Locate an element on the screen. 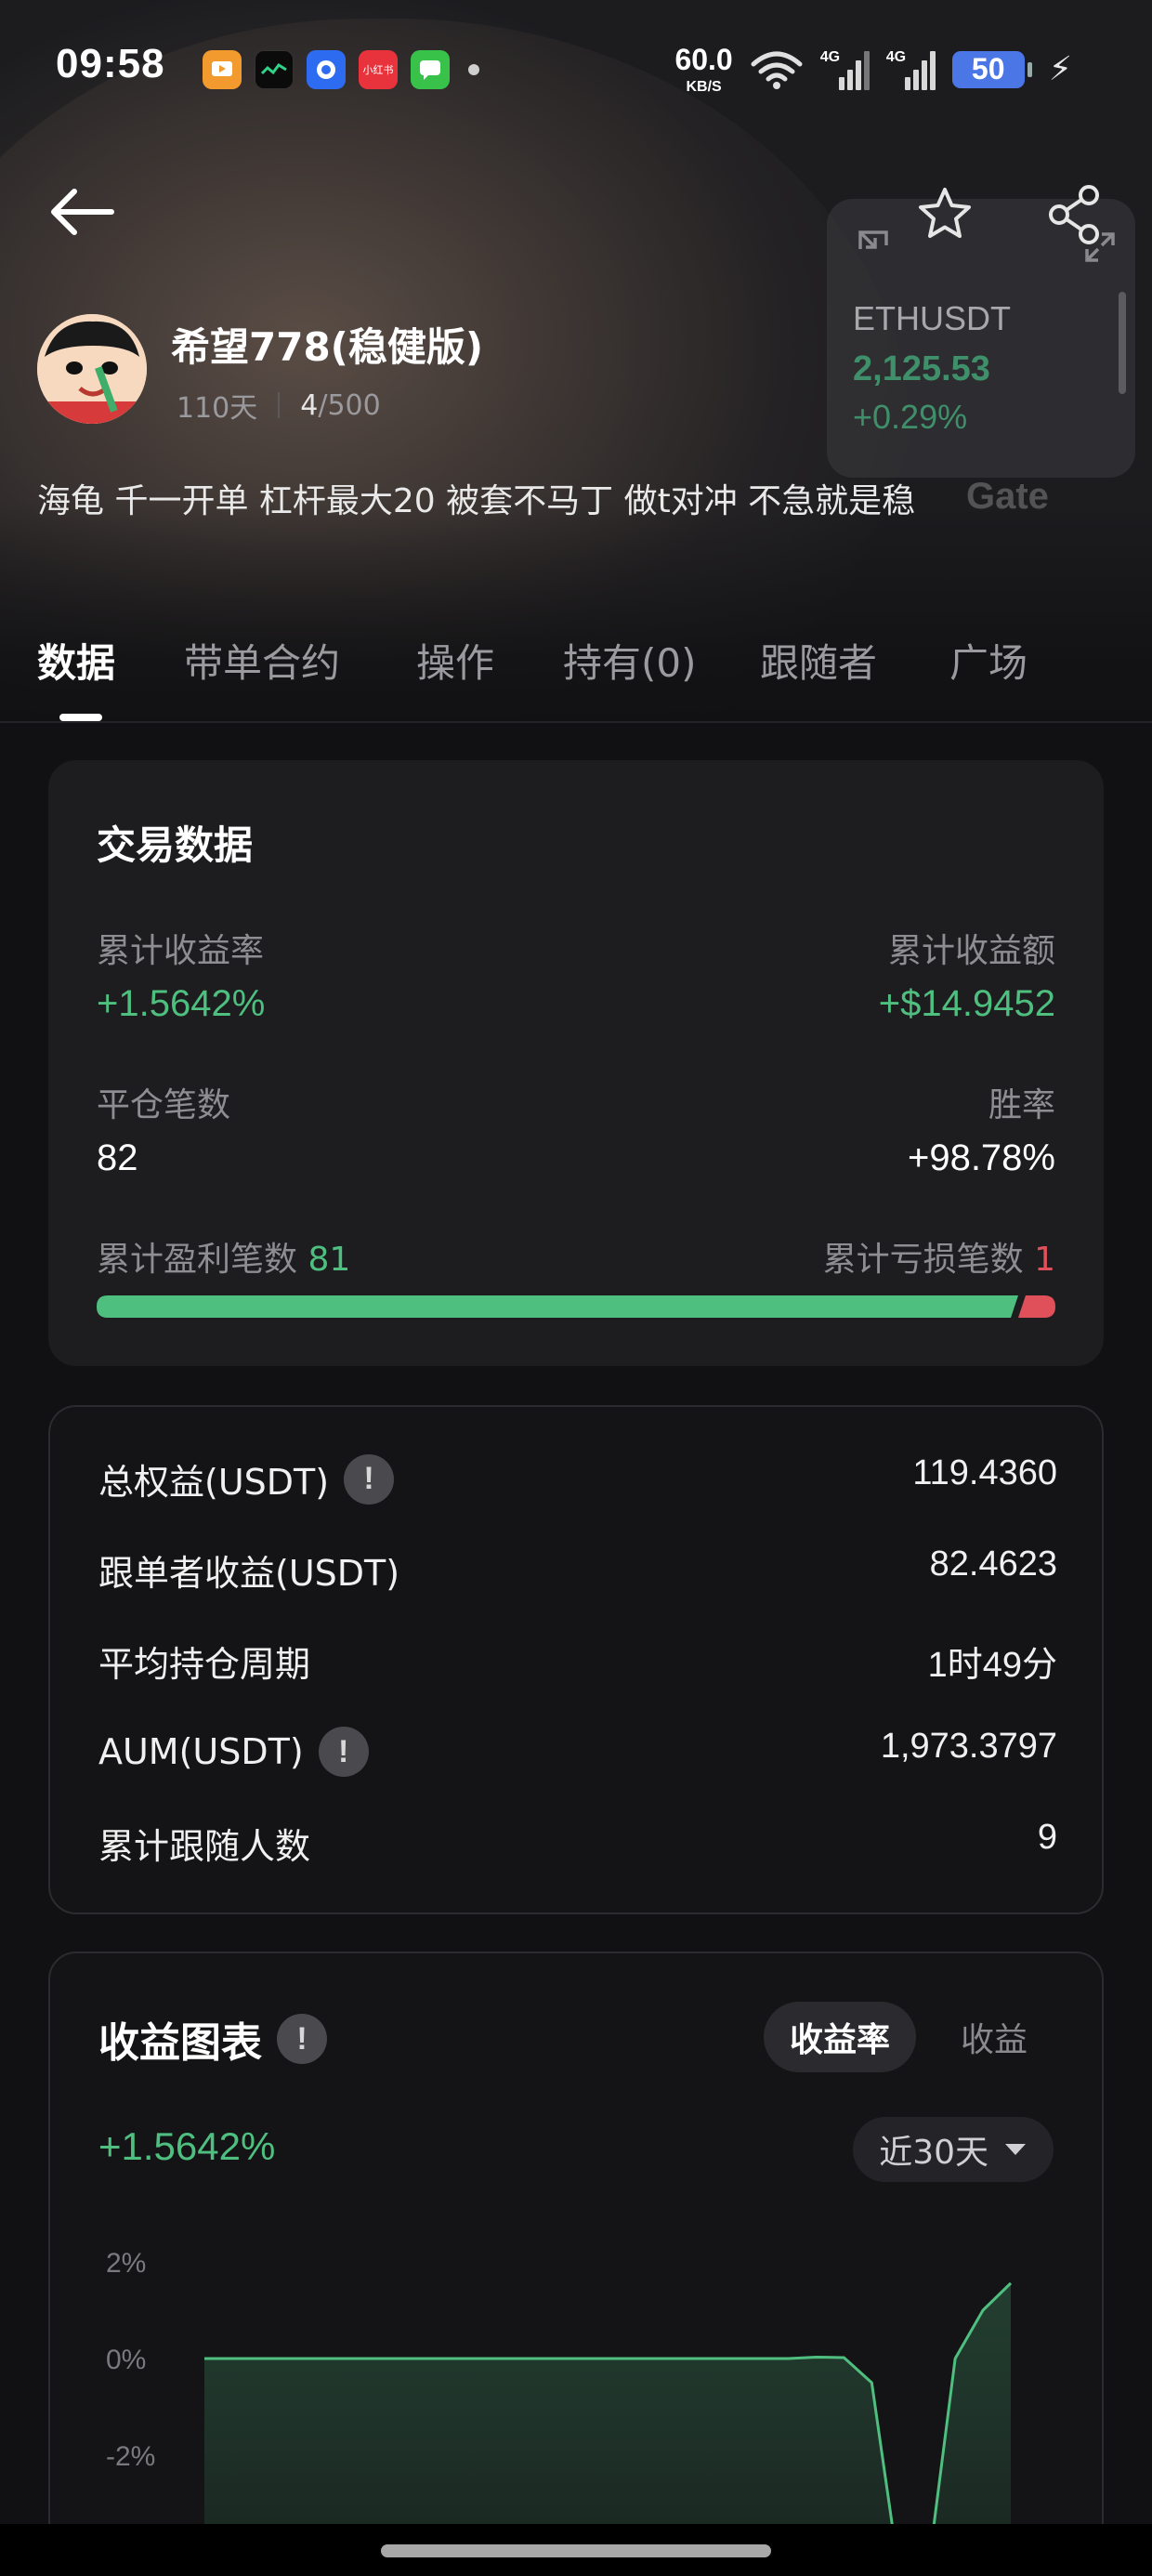  profit-trades-label: 累计盈利笔数 is located at coordinates (197, 1260).